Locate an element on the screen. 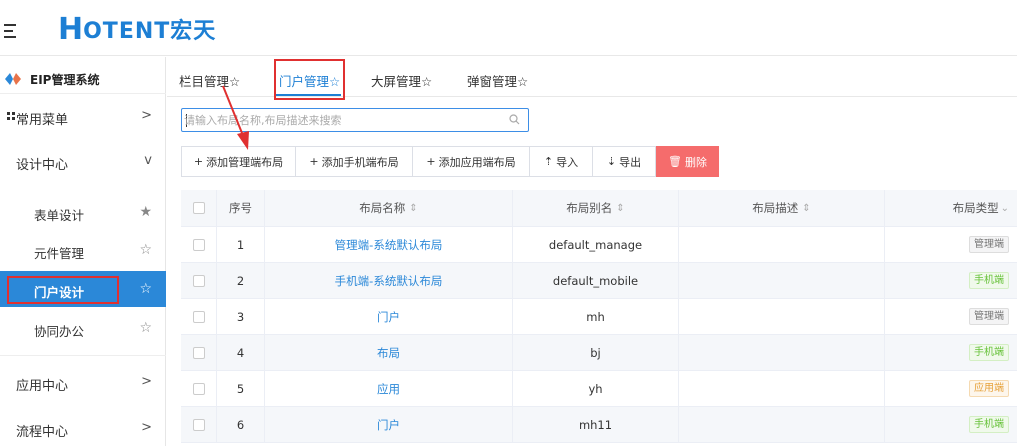 This screenshot has width=1017, height=446. sidebar-item-label: 设计中心 is located at coordinates (42, 165).